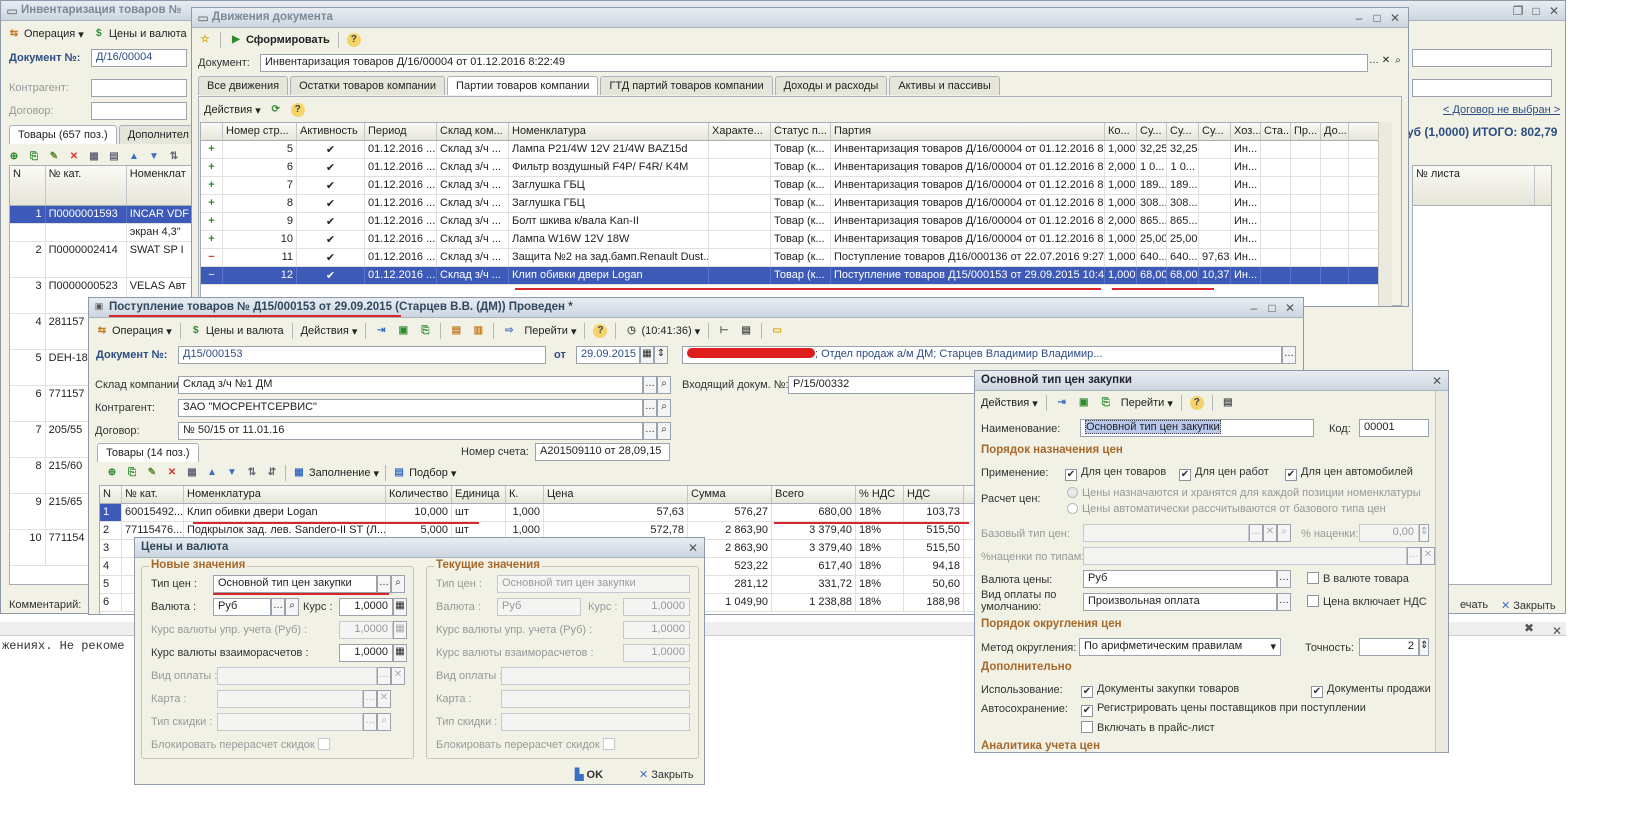  What do you see at coordinates (400, 653) in the screenshot?
I see `settle-rate-calc-icon: ▦` at bounding box center [400, 653].